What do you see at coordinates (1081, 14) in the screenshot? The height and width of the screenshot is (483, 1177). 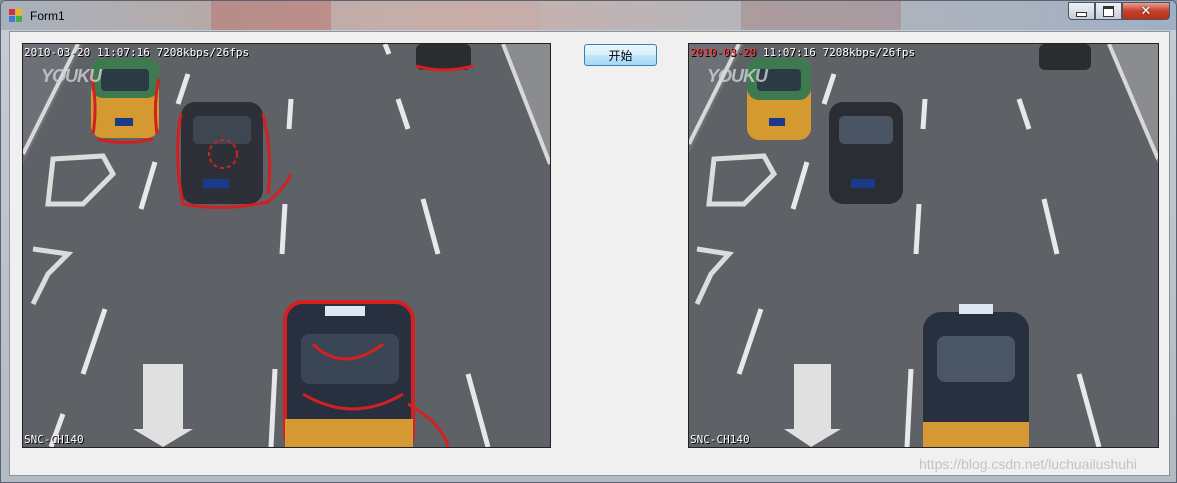 I see `minimize-icon` at bounding box center [1081, 14].